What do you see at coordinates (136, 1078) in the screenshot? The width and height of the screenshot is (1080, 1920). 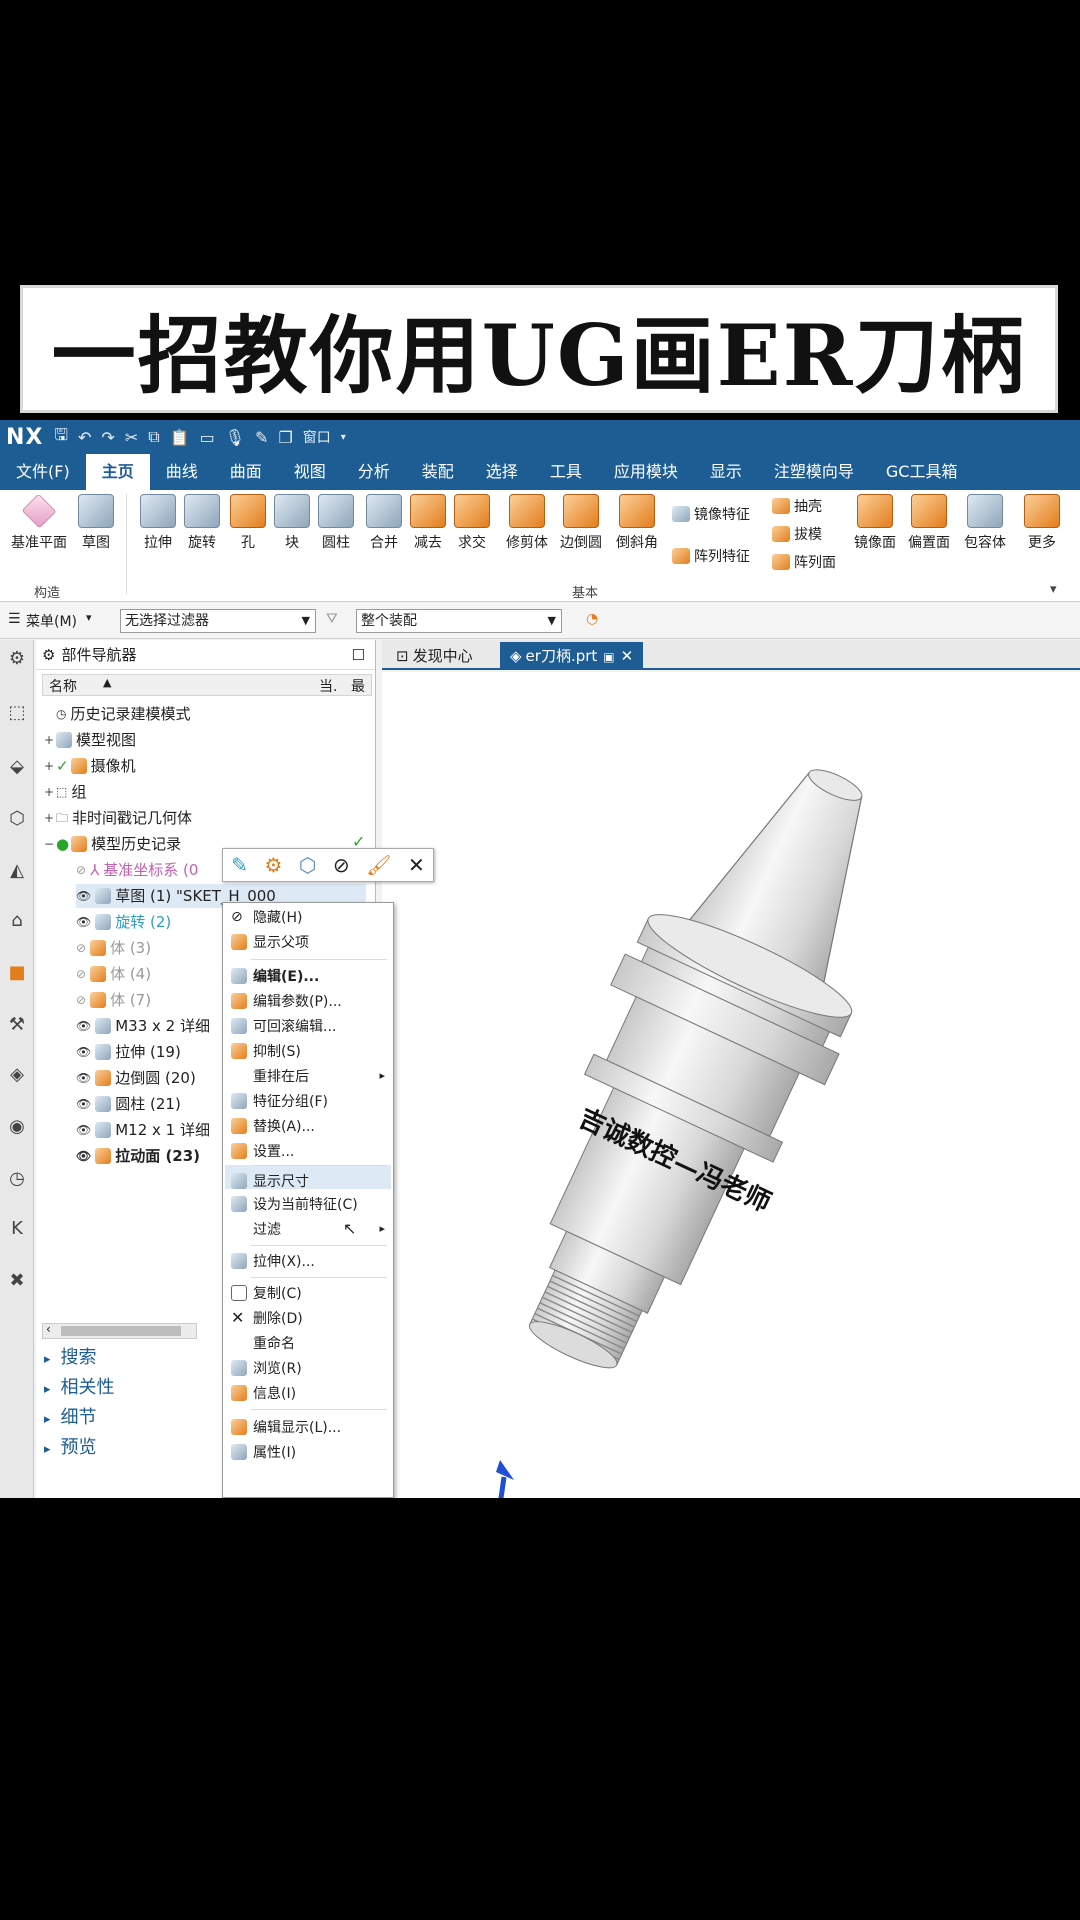 I see `tree-row: 👁 边倒圆 (20)` at bounding box center [136, 1078].